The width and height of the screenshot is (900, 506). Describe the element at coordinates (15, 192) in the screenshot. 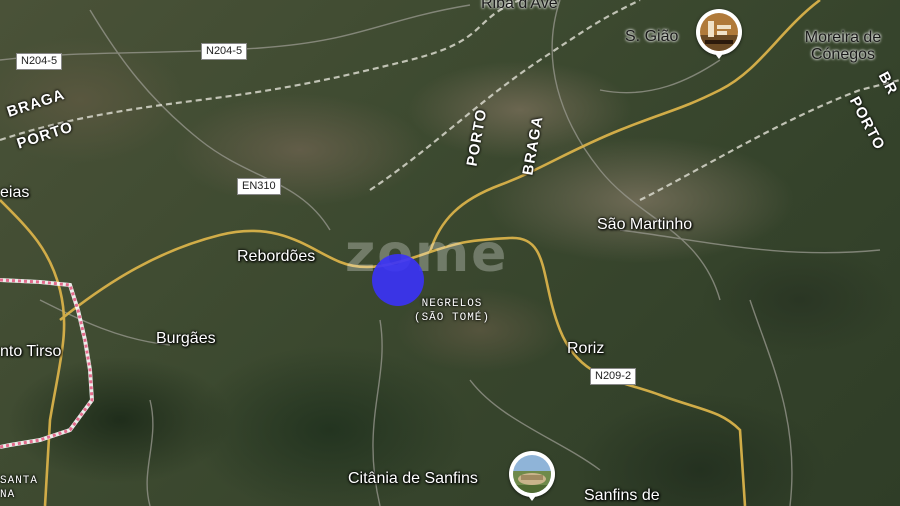

I see `place-eias: eias` at that location.